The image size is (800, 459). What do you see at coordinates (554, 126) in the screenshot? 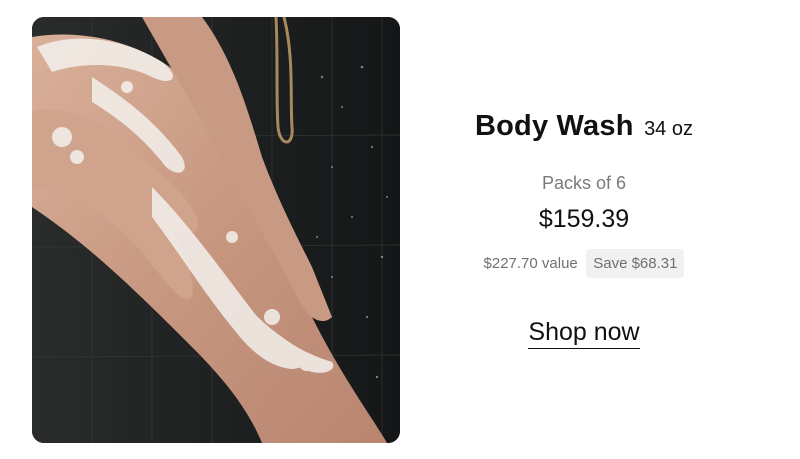
I see `product-name: Body Wash` at bounding box center [554, 126].